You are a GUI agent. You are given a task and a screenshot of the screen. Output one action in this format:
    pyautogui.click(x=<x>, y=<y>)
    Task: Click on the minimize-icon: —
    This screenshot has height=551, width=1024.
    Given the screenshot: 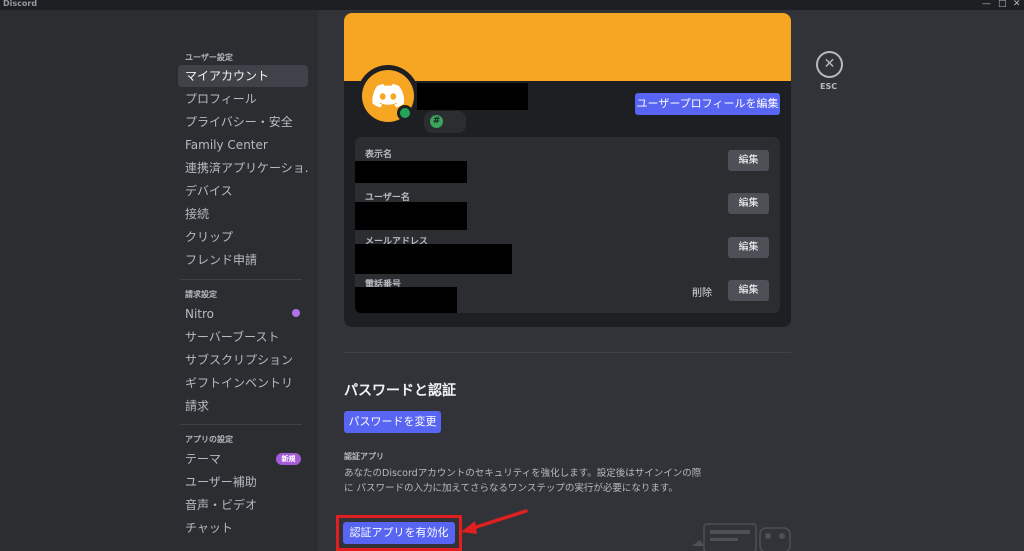 What is the action you would take?
    pyautogui.click(x=986, y=4)
    